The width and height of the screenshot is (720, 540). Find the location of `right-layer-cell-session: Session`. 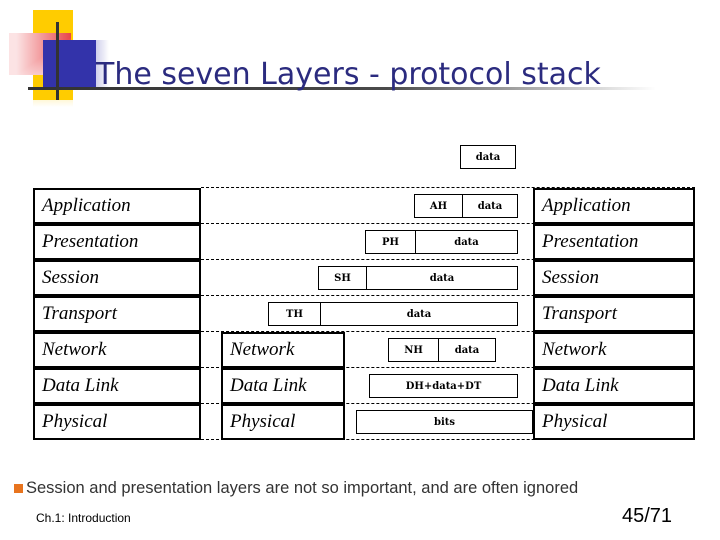

right-layer-cell-session: Session is located at coordinates (614, 278).